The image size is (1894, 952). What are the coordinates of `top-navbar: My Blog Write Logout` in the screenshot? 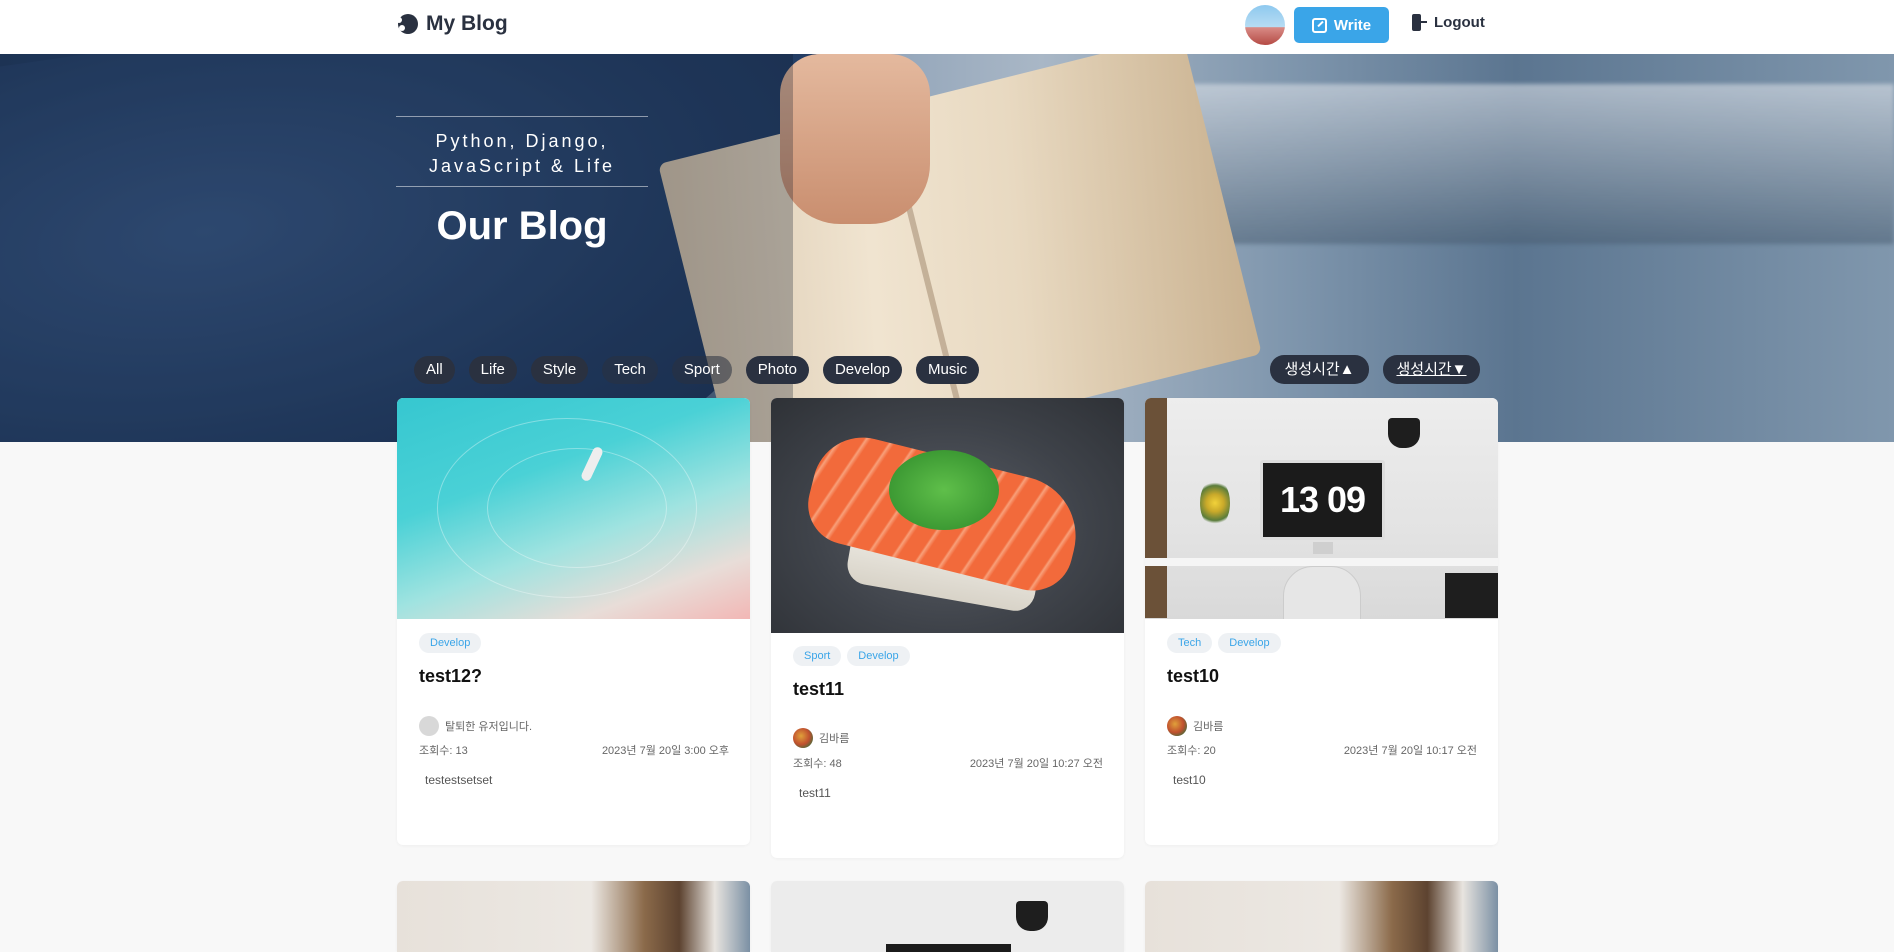 It's located at (947, 27).